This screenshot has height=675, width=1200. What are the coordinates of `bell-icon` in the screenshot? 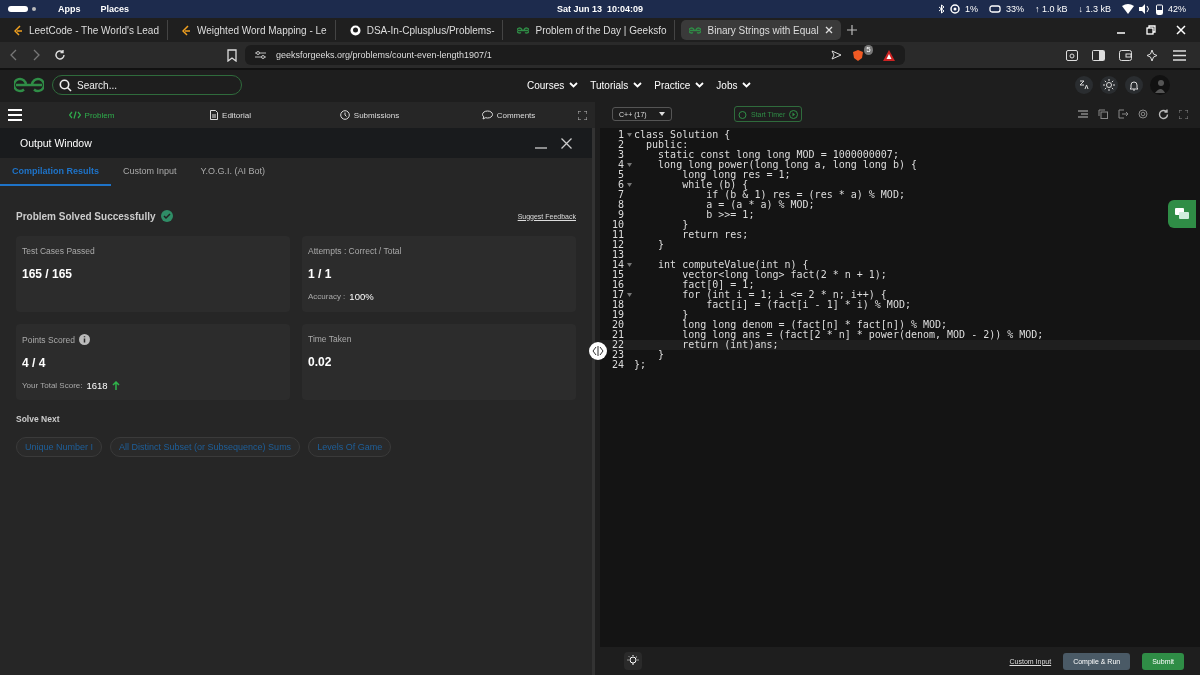 It's located at (1134, 85).